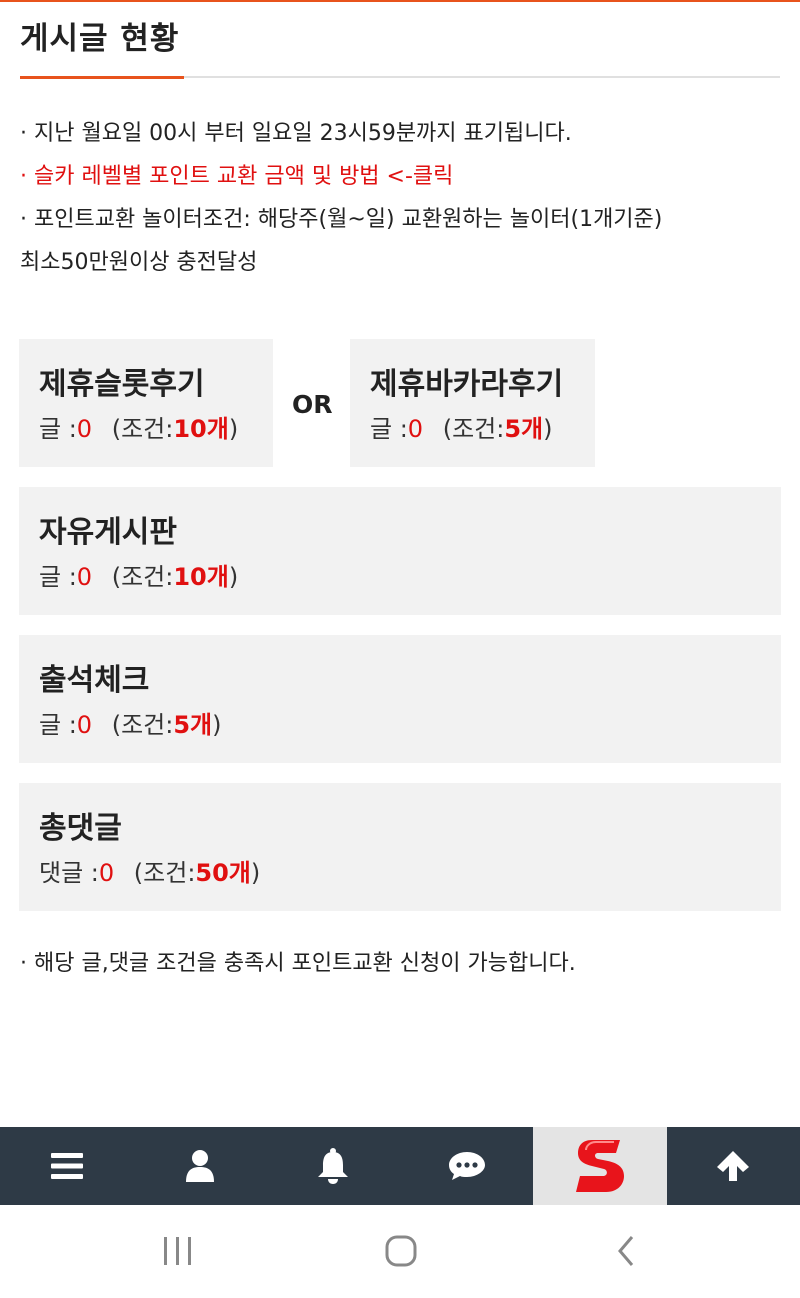 The height and width of the screenshot is (1298, 800). I want to click on menu-button, so click(66, 1166).